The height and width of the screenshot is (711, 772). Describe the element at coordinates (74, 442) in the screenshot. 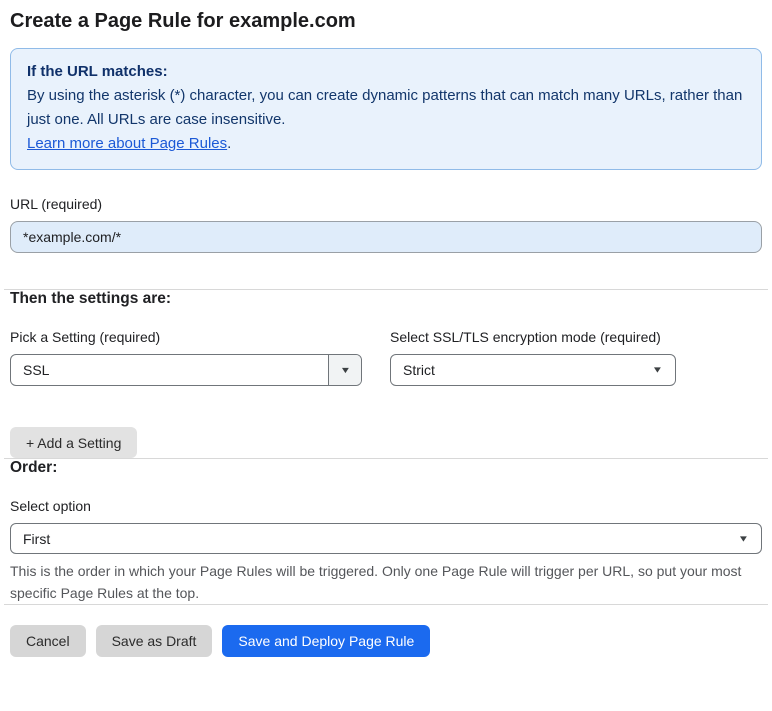

I see `add-setting-button: + Add a Setting` at that location.